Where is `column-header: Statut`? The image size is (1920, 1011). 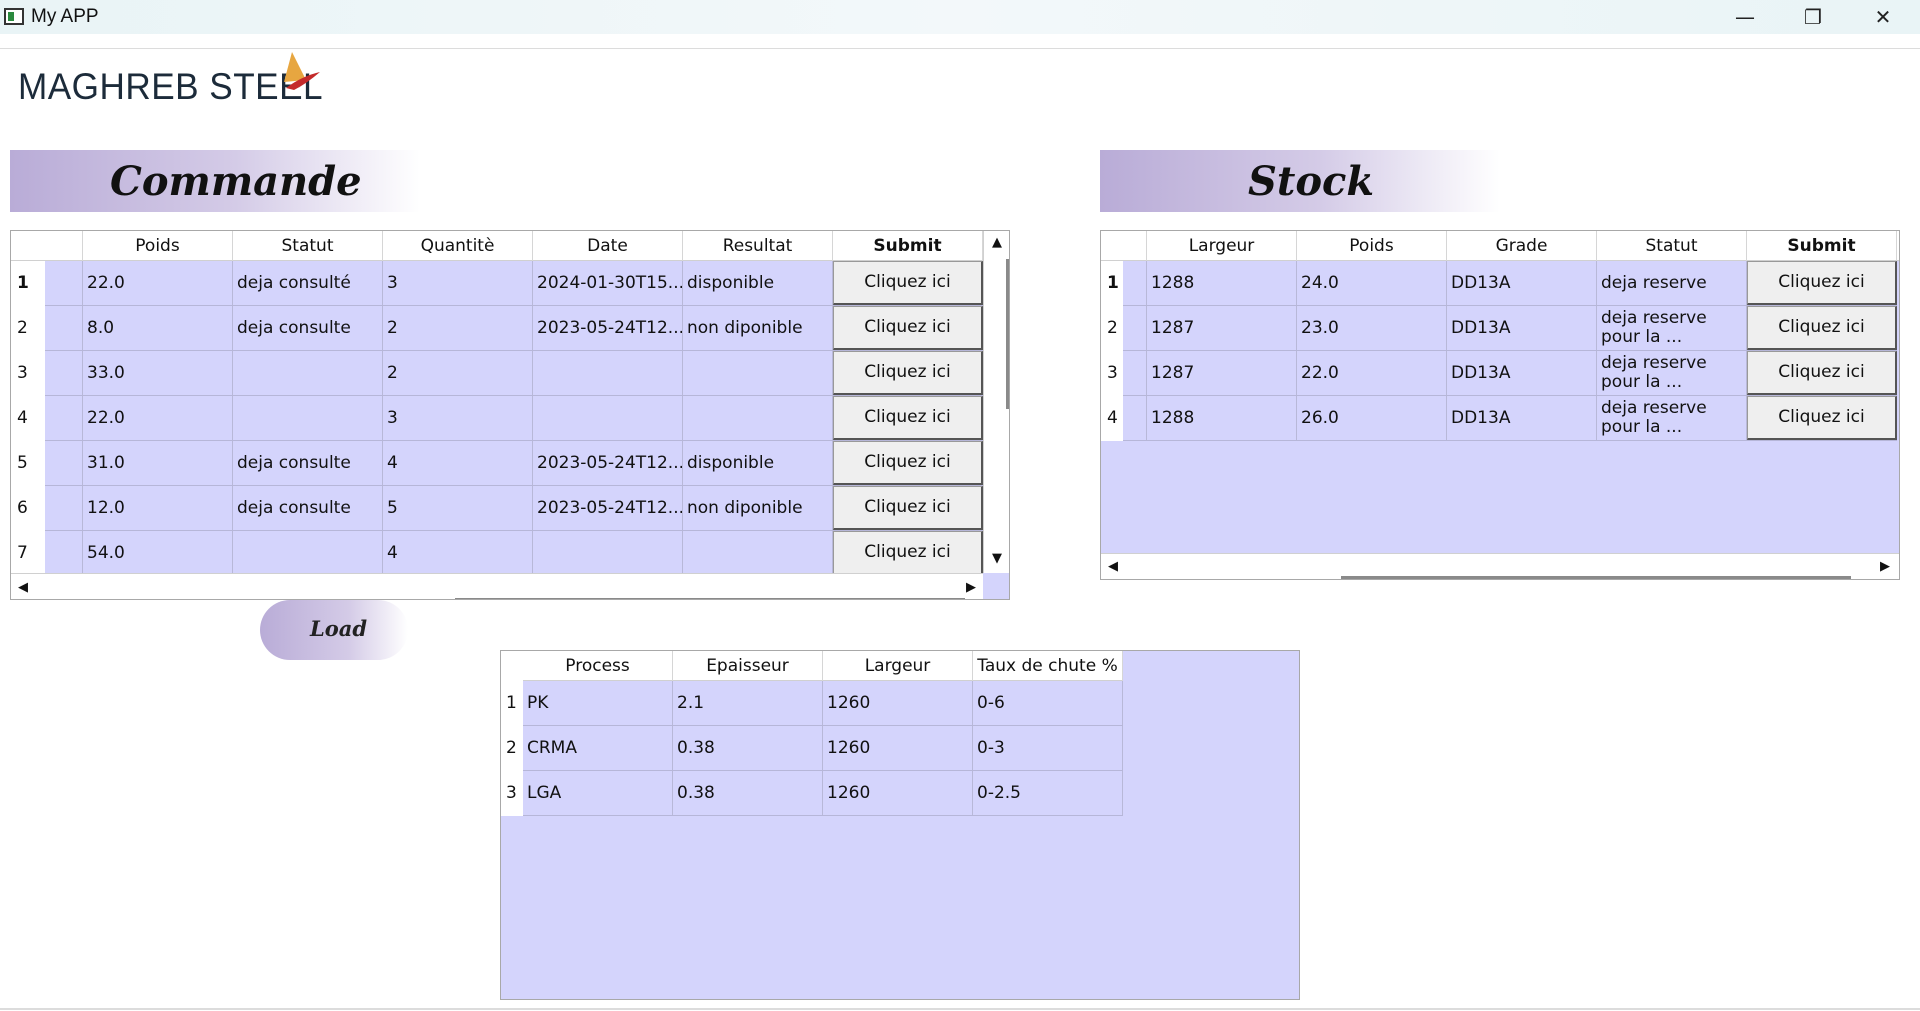 column-header: Statut is located at coordinates (308, 246).